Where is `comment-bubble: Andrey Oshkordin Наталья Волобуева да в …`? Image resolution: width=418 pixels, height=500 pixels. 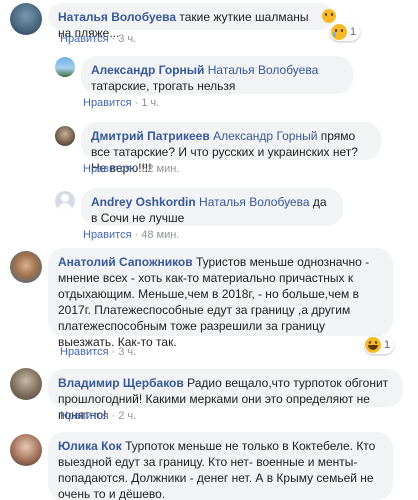
comment-bubble: Andrey Oshkordin Наталья Волобуева да в … is located at coordinates (212, 207).